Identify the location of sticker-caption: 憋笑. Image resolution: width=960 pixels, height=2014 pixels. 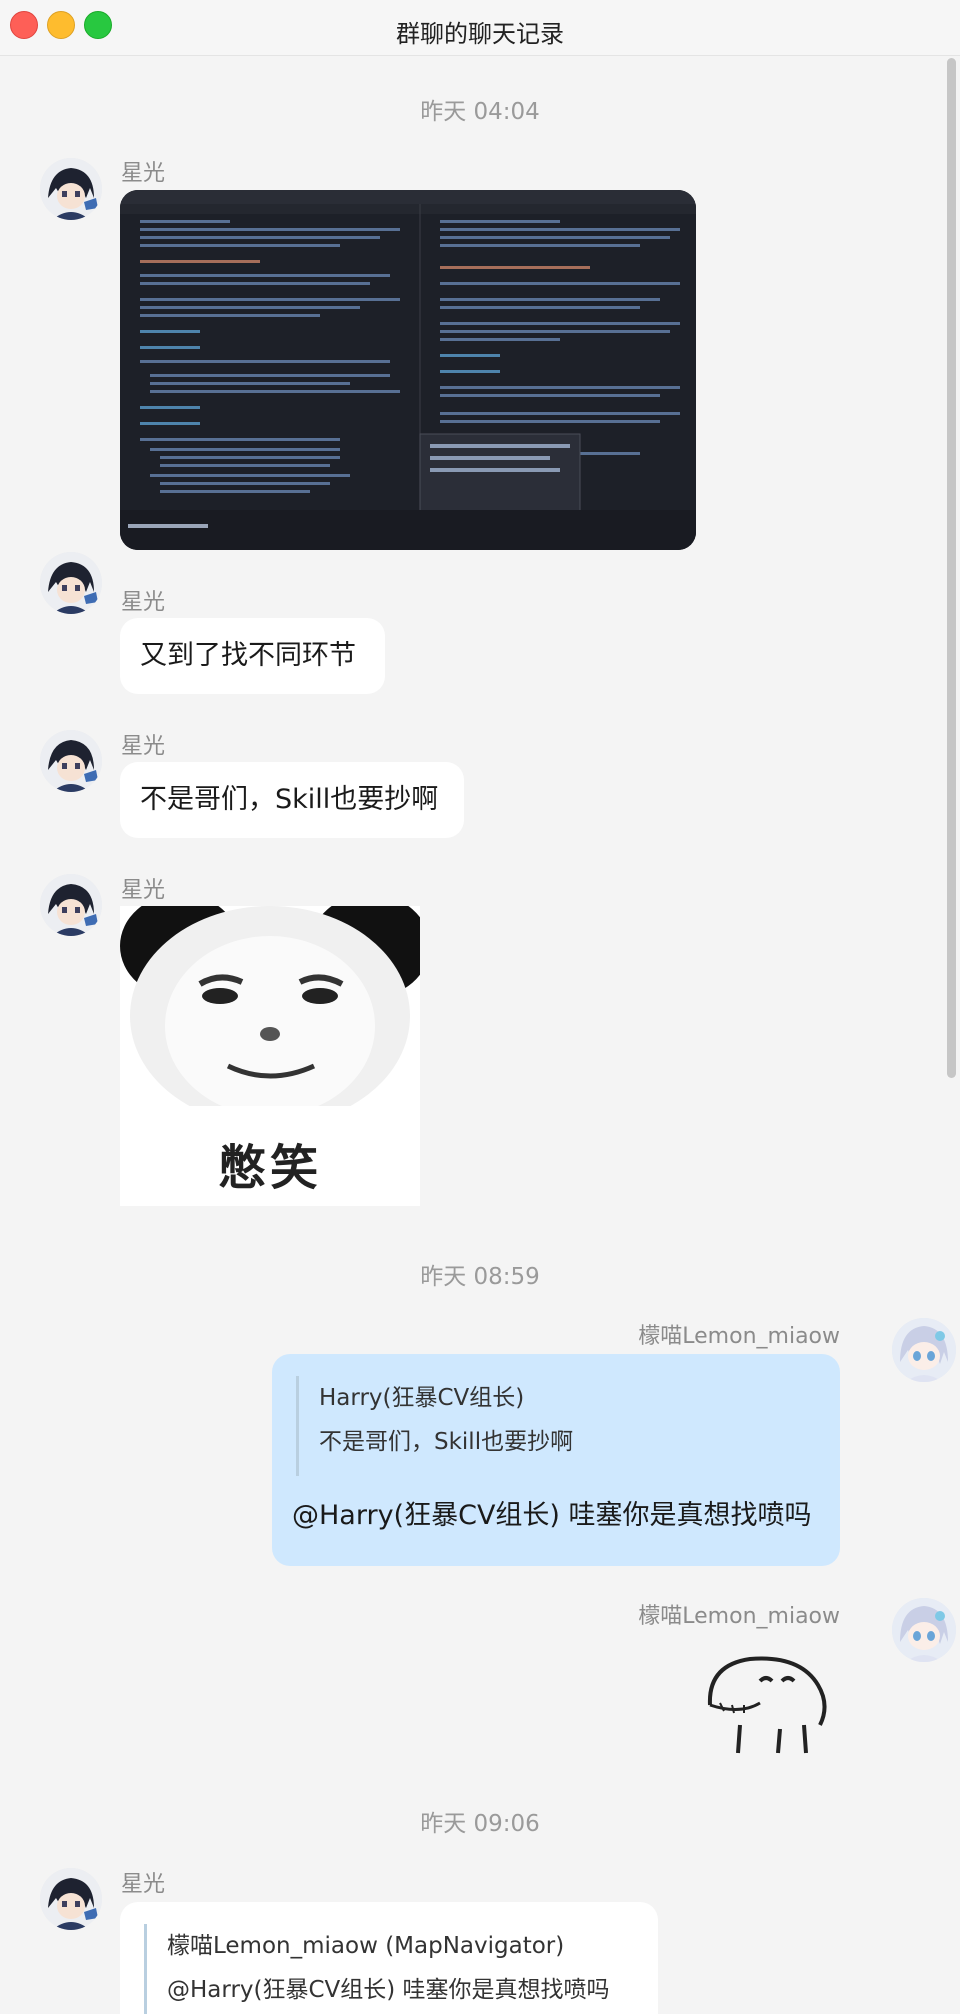
(269, 1168).